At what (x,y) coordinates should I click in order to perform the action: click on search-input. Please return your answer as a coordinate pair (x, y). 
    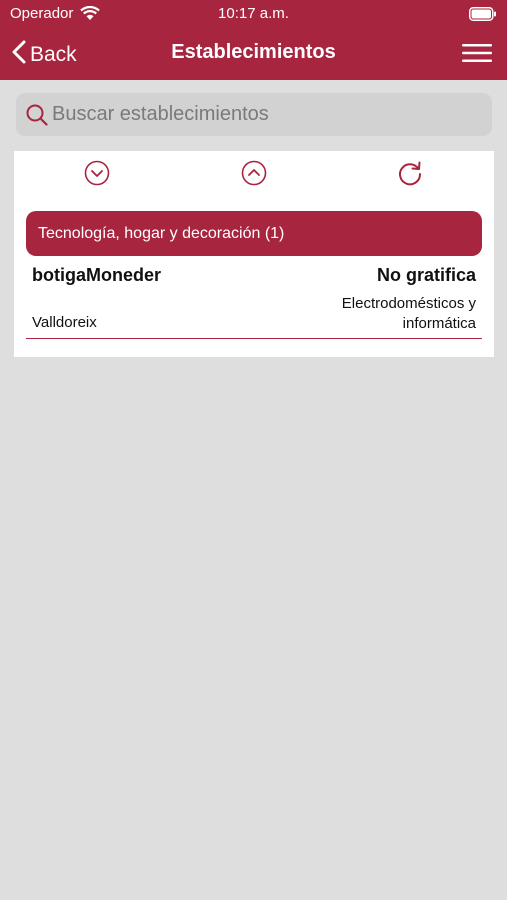
    Looking at the image, I should click on (267, 114).